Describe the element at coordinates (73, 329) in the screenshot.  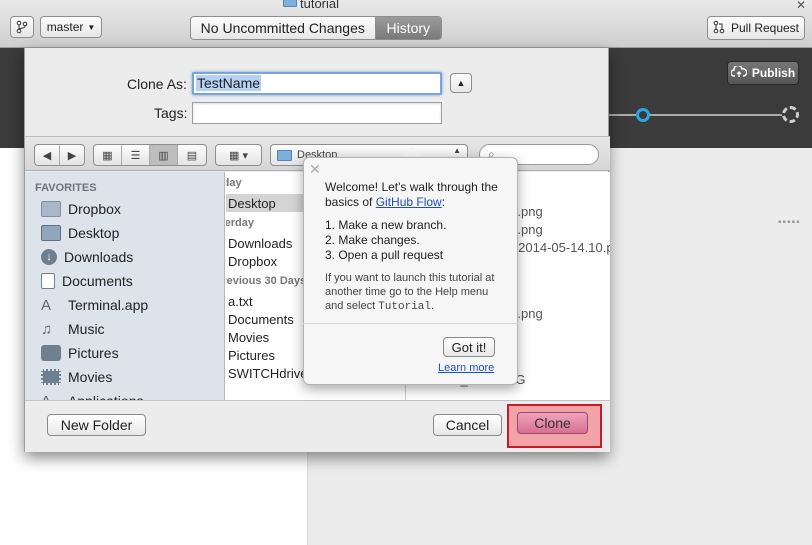
I see `sidebar-item-music: ♫ Music` at that location.